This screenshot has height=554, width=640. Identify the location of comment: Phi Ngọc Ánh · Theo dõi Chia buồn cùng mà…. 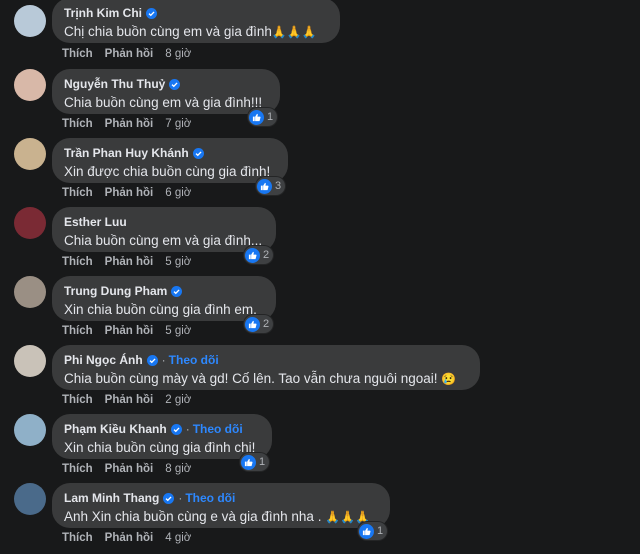
(320, 379).